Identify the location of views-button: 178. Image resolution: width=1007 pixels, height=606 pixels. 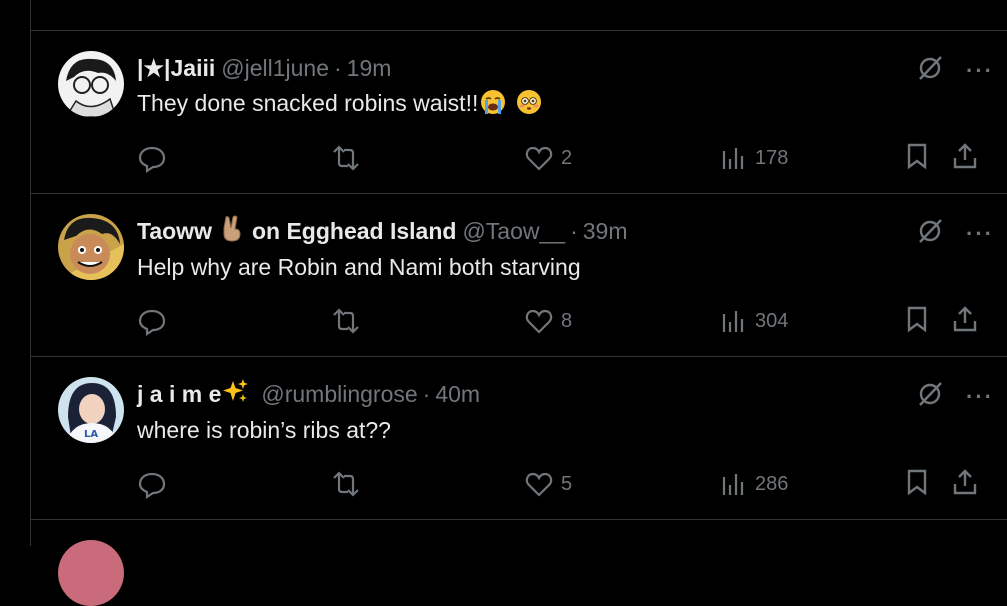
(754, 158).